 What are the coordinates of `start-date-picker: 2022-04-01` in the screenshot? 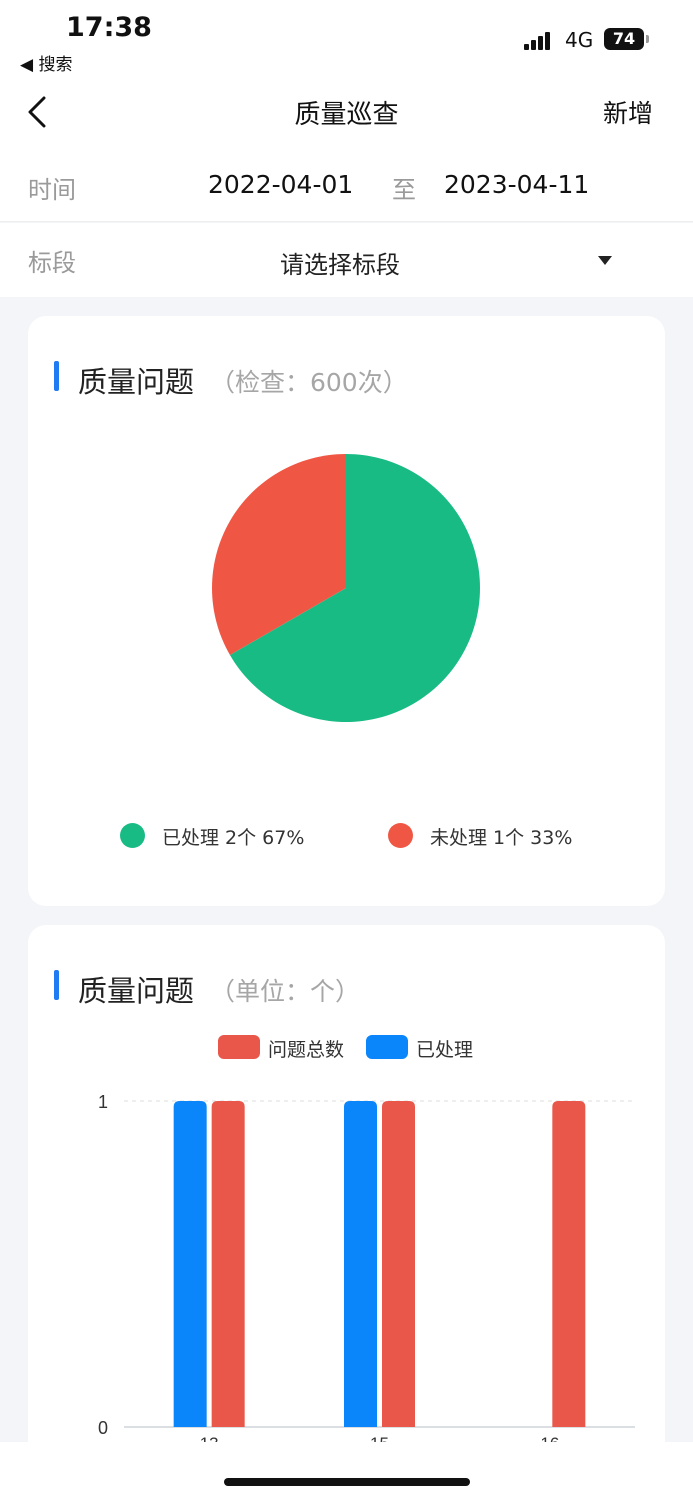 It's located at (280, 184).